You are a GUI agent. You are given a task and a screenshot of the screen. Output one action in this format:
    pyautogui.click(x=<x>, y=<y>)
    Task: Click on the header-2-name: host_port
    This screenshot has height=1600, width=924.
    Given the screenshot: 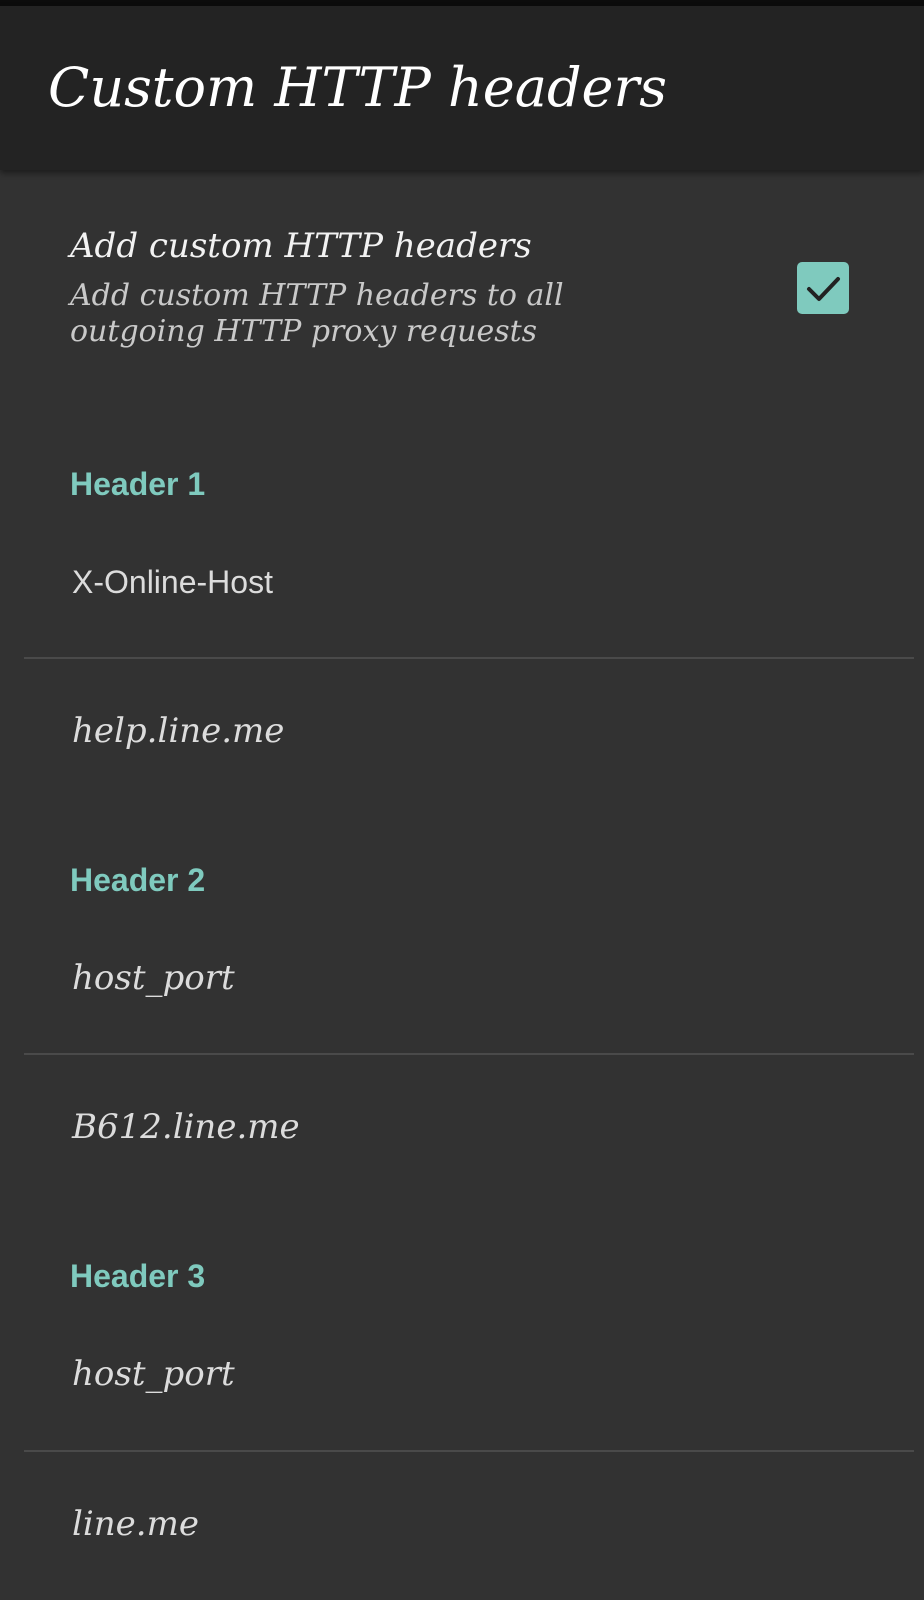 What is the action you would take?
    pyautogui.click(x=153, y=978)
    